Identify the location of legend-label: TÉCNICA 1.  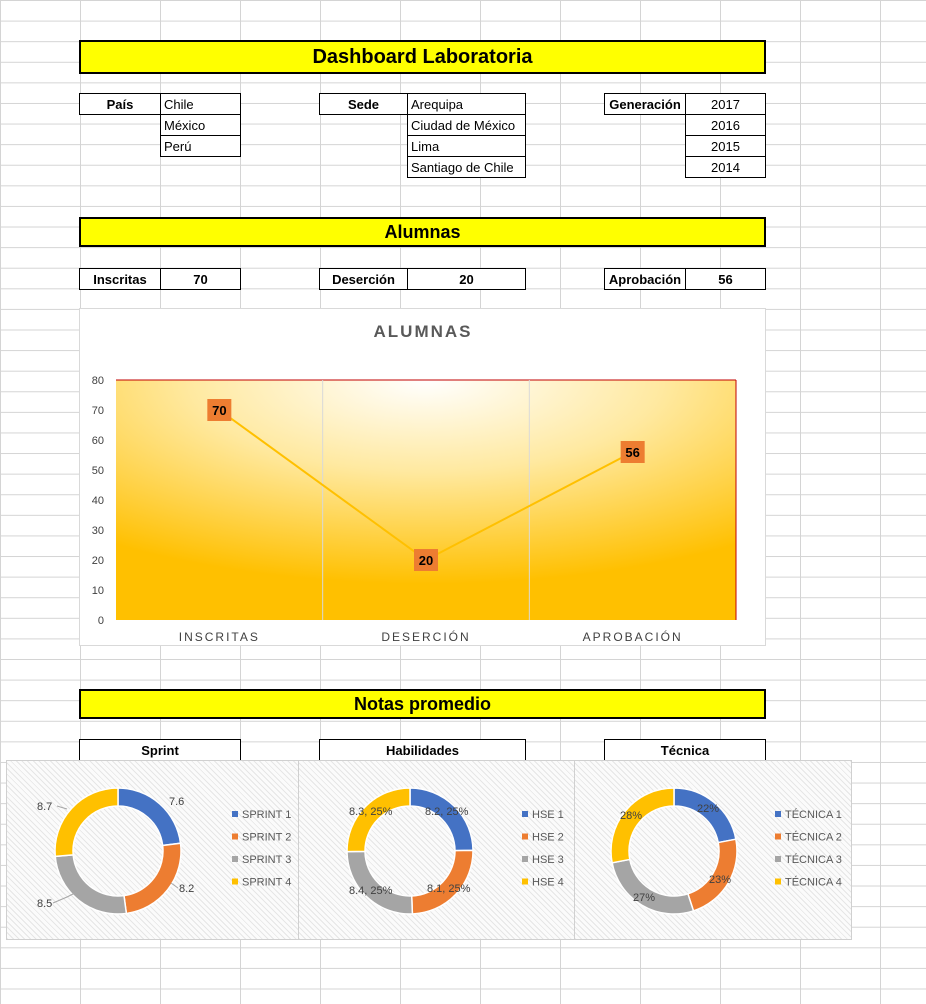
(813, 814).